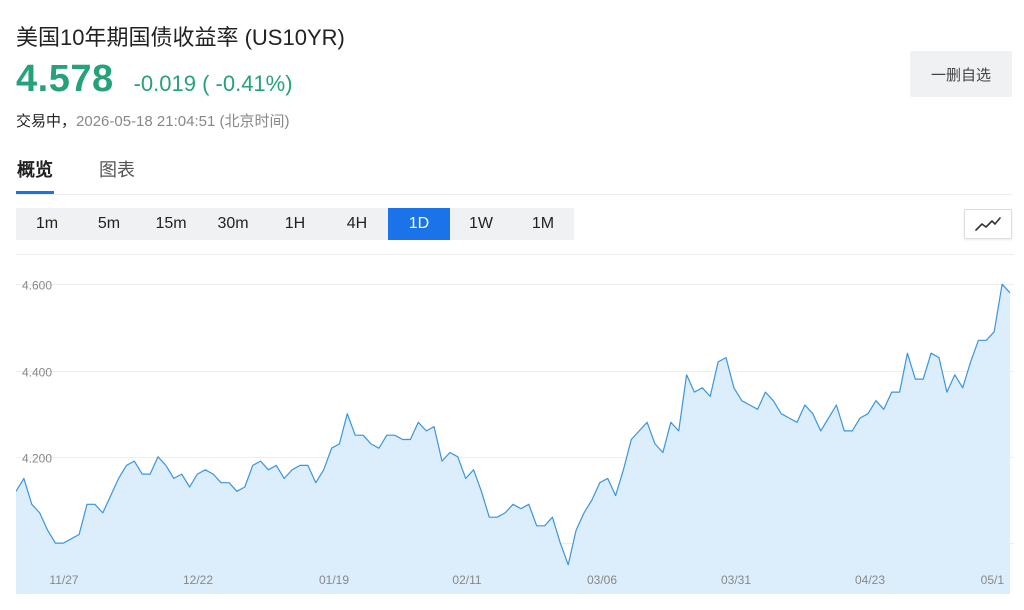 Image resolution: width=1024 pixels, height=610 pixels. Describe the element at coordinates (514, 175) in the screenshot. I see `tab-bar: 概览 图表` at that location.